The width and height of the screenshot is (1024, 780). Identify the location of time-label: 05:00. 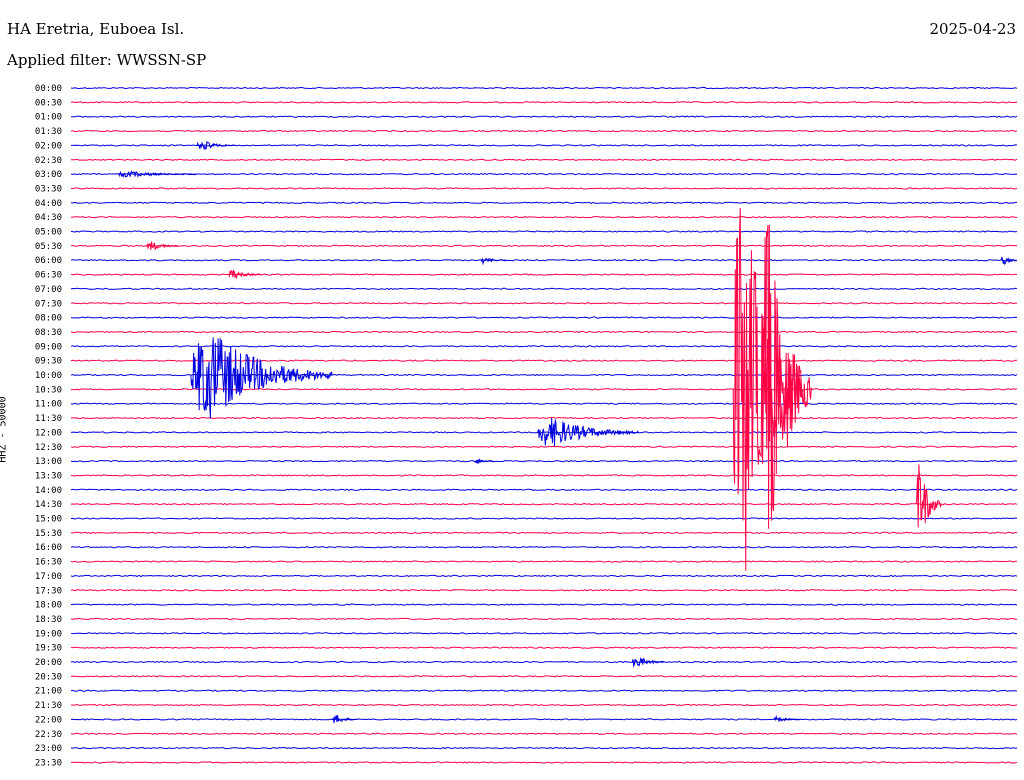
(48, 233).